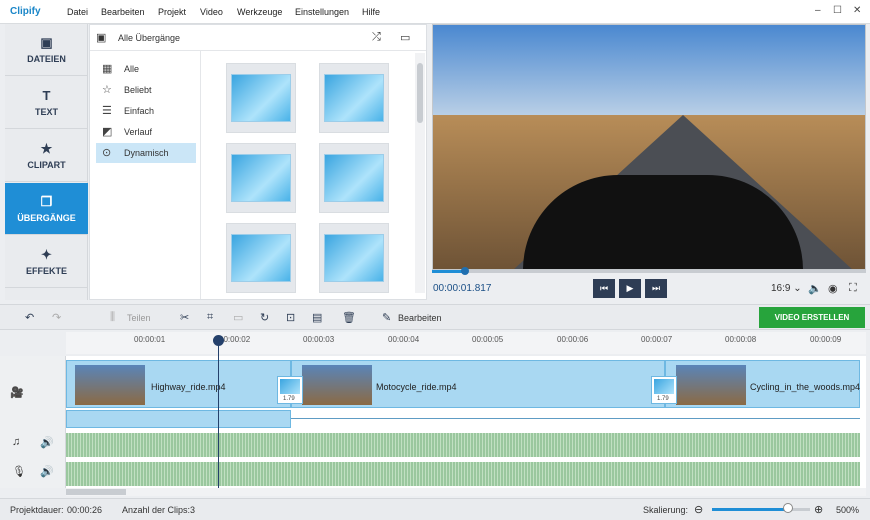 The image size is (870, 520). I want to click on edit-button: Bearbeiten, so click(420, 318).